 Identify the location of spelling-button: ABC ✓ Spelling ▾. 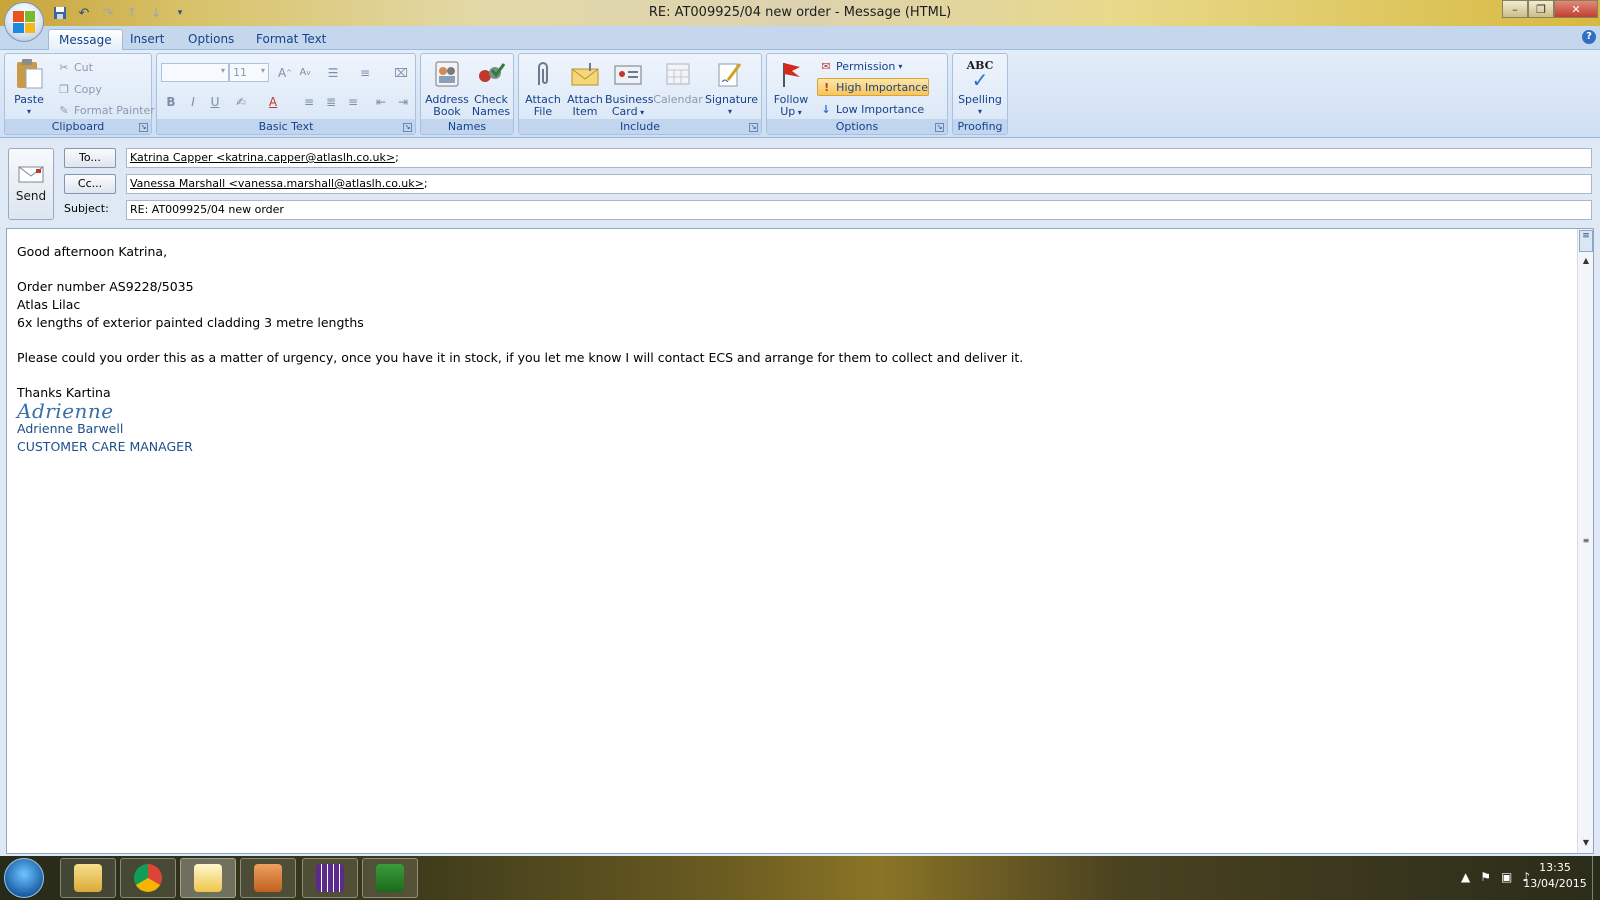
(980, 87).